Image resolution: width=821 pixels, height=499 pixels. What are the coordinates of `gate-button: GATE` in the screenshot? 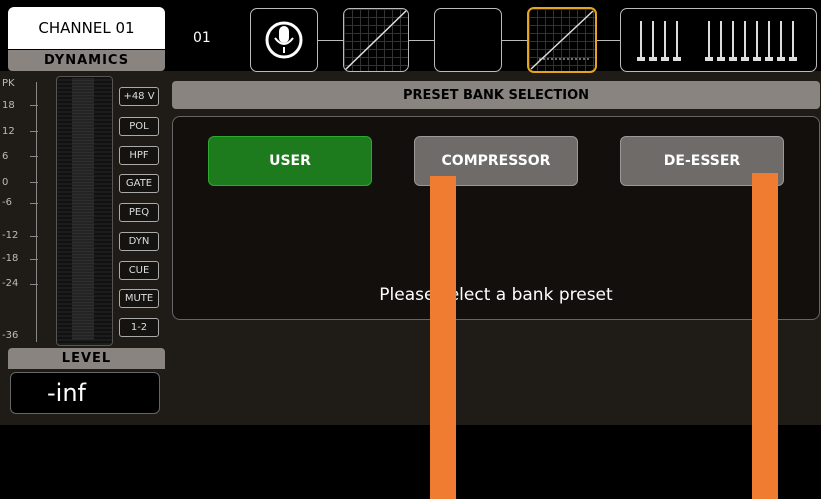 It's located at (139, 183).